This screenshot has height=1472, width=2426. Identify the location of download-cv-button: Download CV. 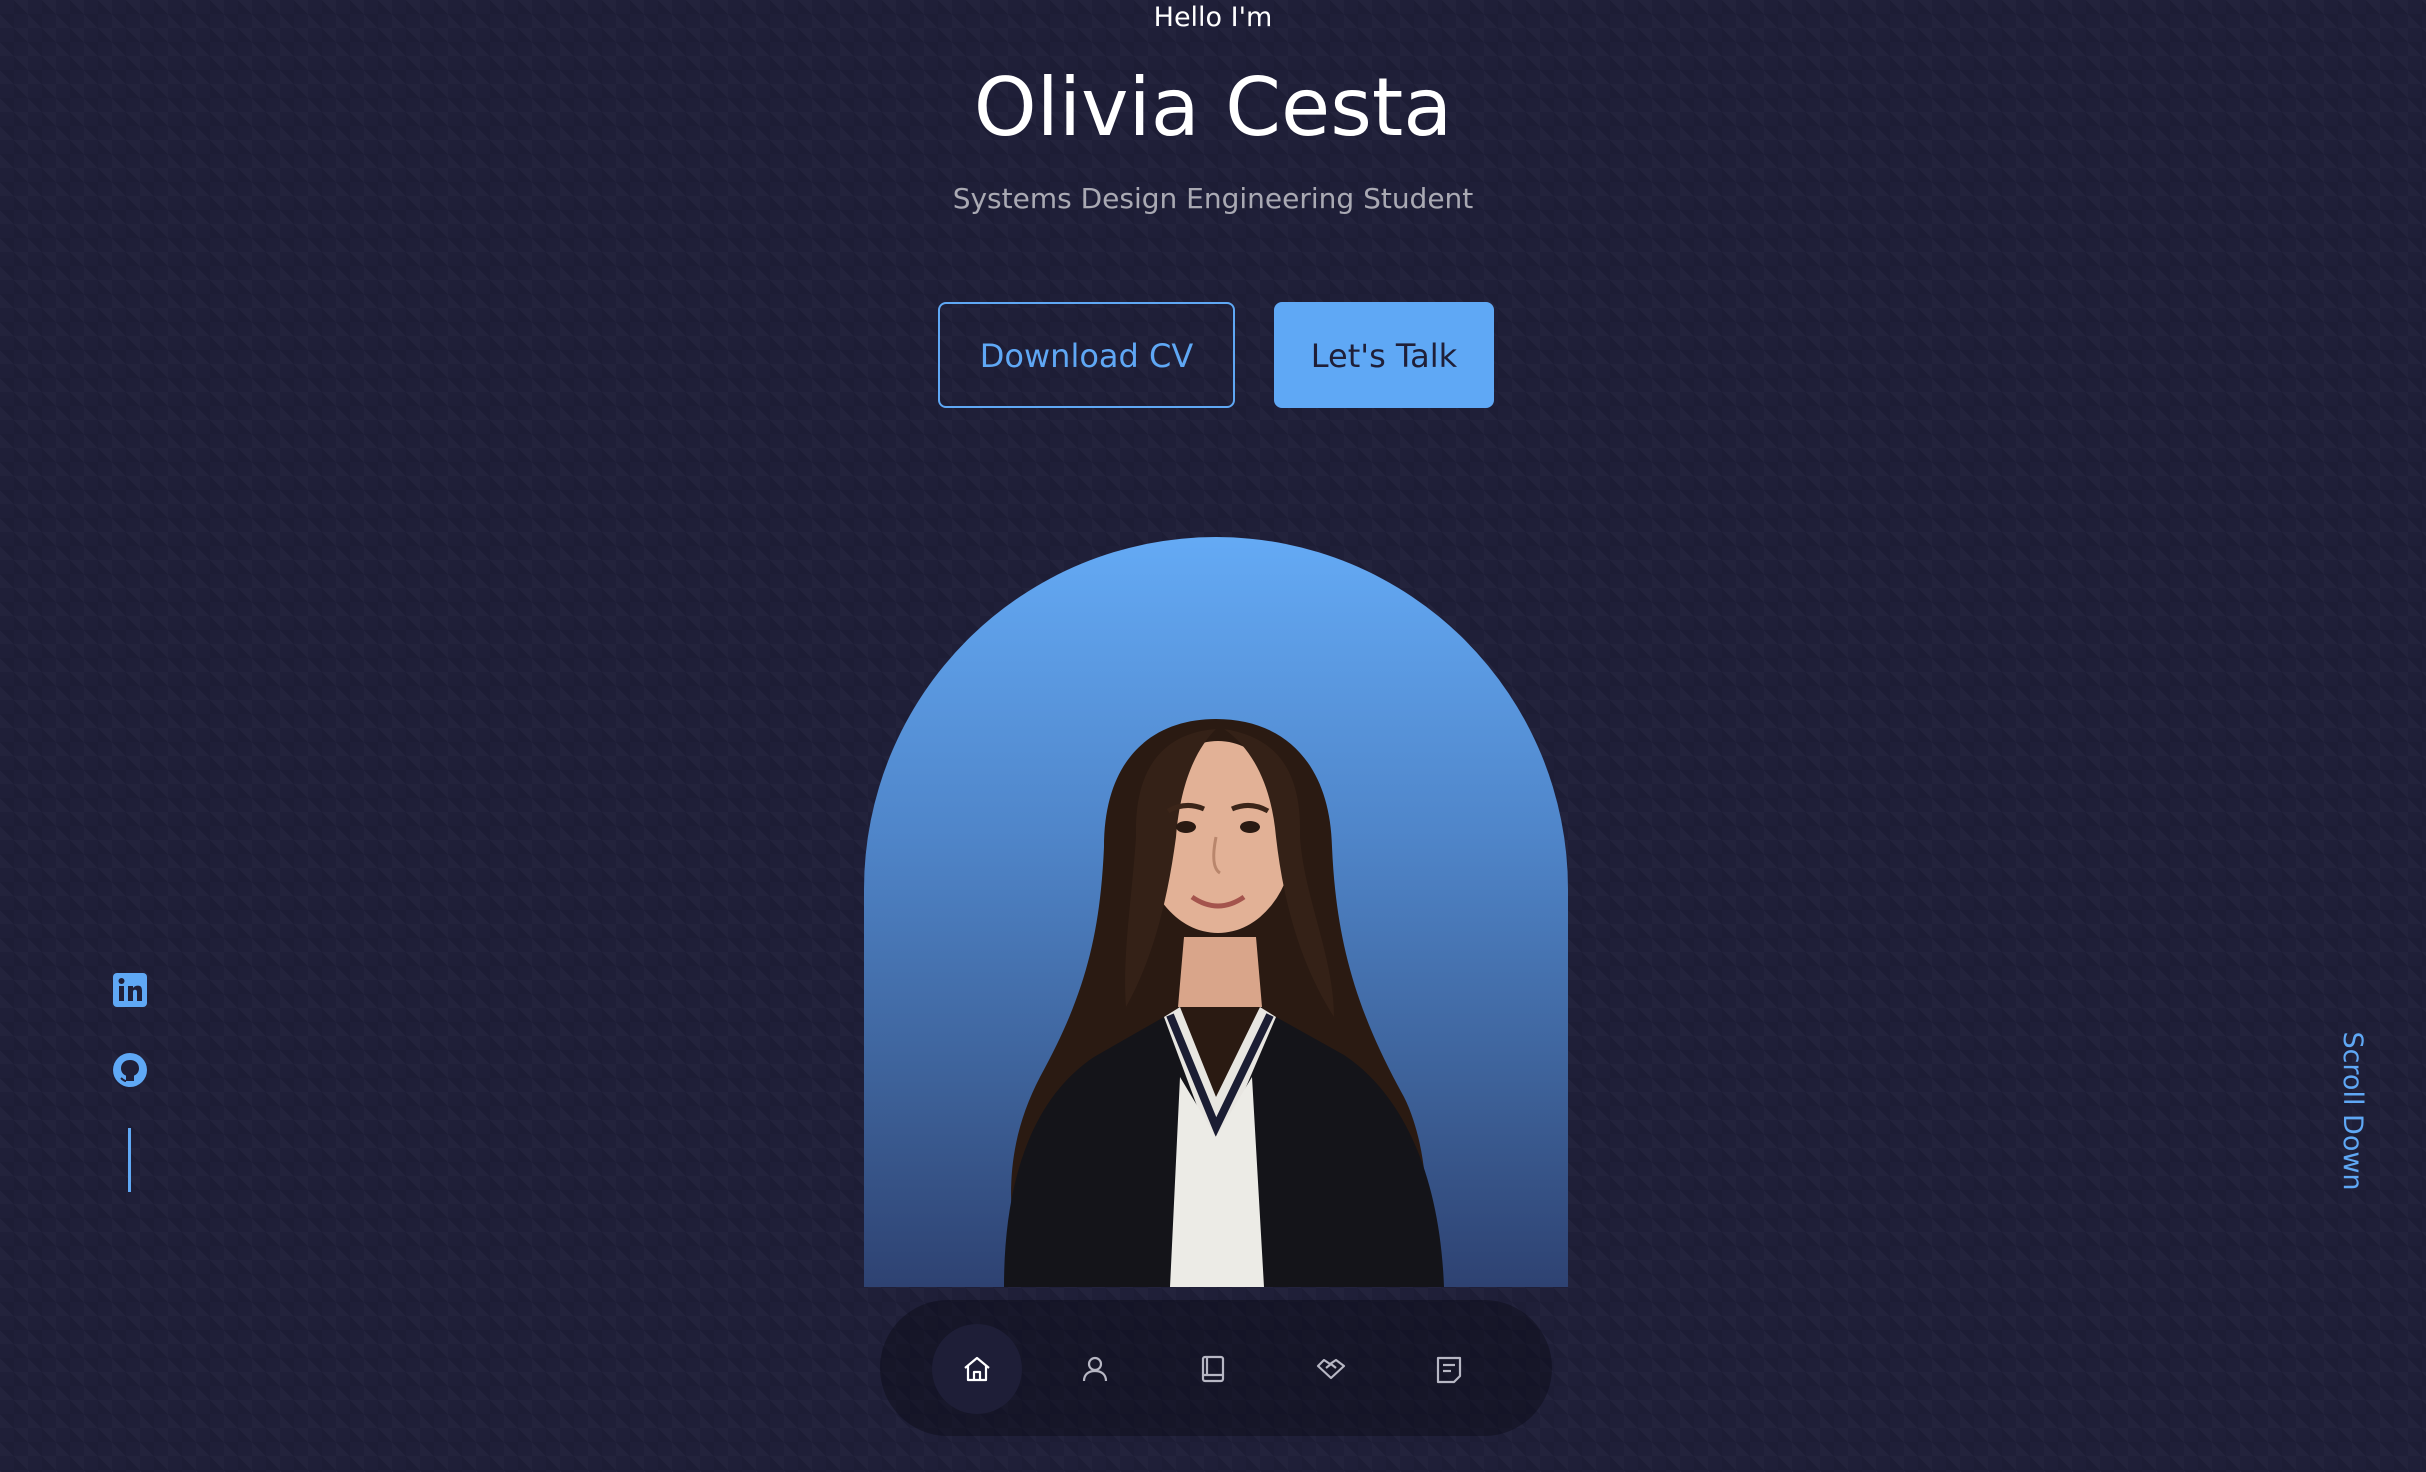
(1086, 355).